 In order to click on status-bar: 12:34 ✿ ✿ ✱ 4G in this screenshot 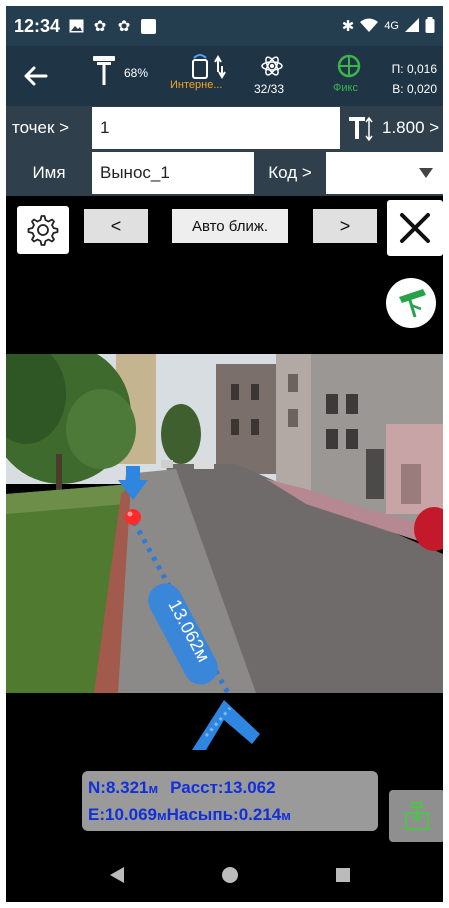, I will do `click(224, 26)`.